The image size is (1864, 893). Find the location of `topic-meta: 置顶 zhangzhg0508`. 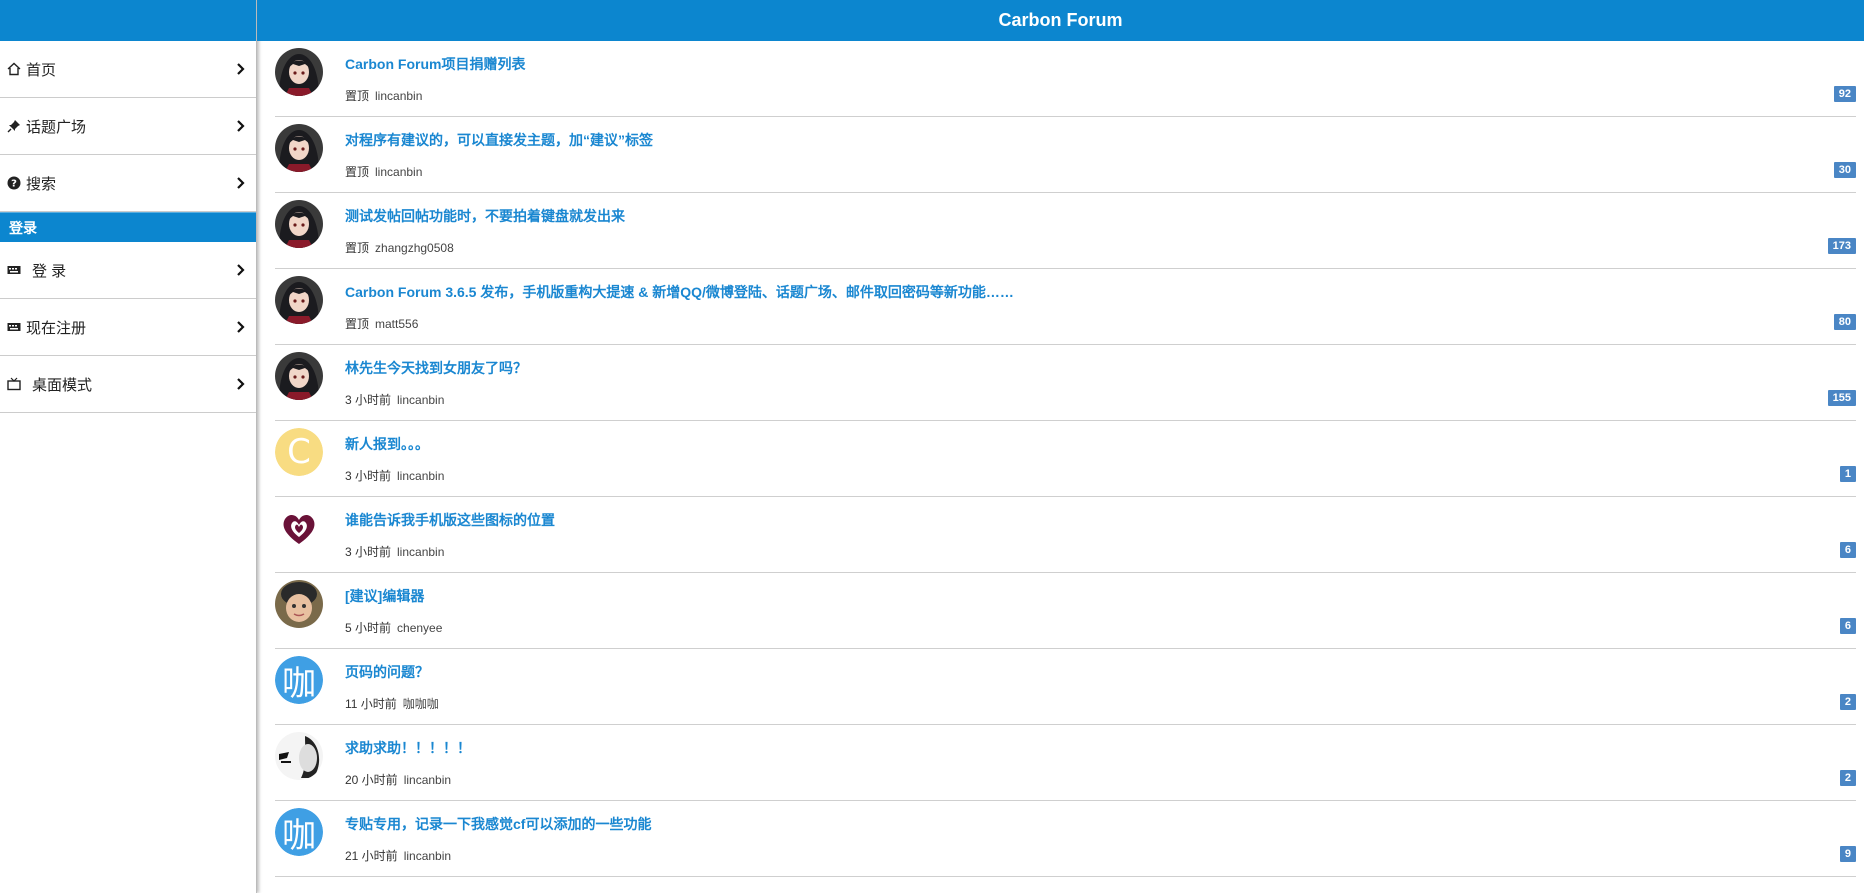

topic-meta: 置顶 zhangzhg0508 is located at coordinates (399, 247).